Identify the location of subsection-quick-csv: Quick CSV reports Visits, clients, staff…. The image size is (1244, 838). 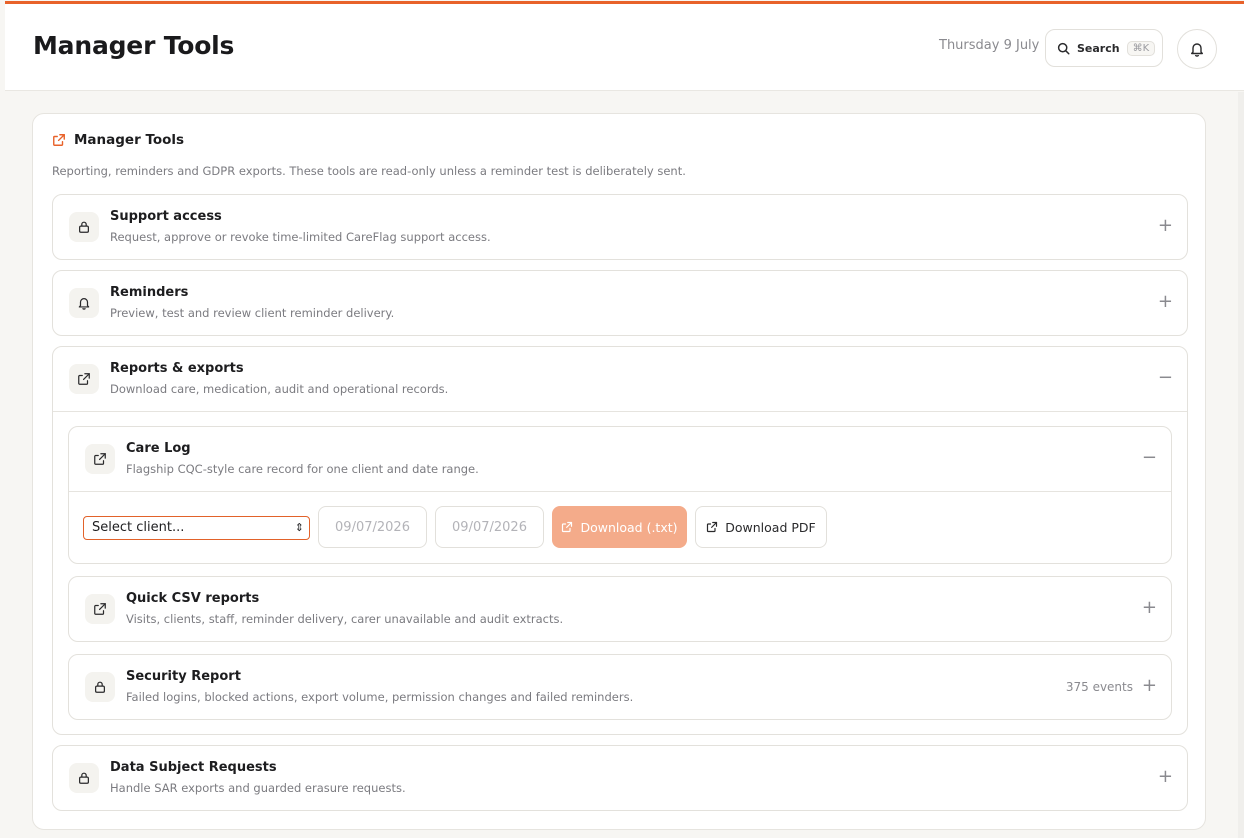
(620, 609).